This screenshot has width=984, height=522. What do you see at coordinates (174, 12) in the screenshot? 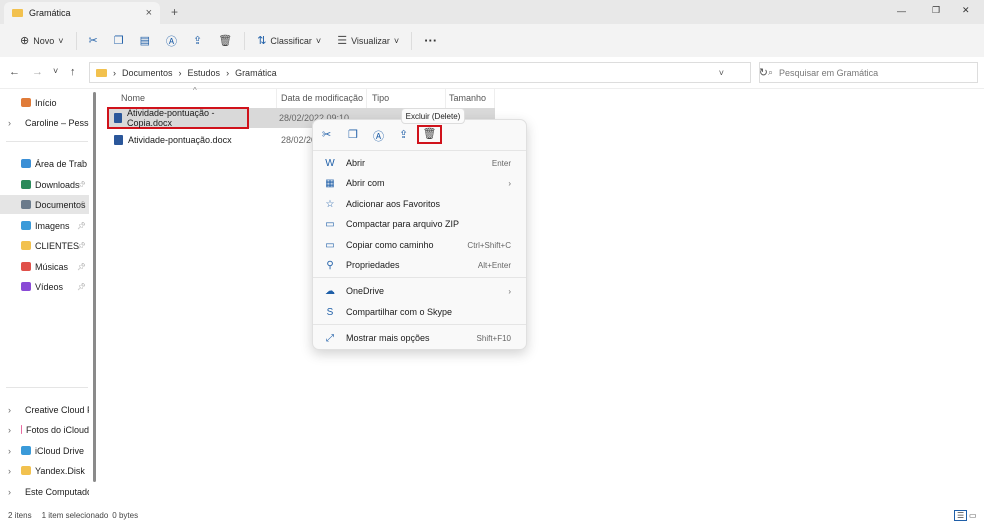
I see `new-tab-button: +` at bounding box center [174, 12].